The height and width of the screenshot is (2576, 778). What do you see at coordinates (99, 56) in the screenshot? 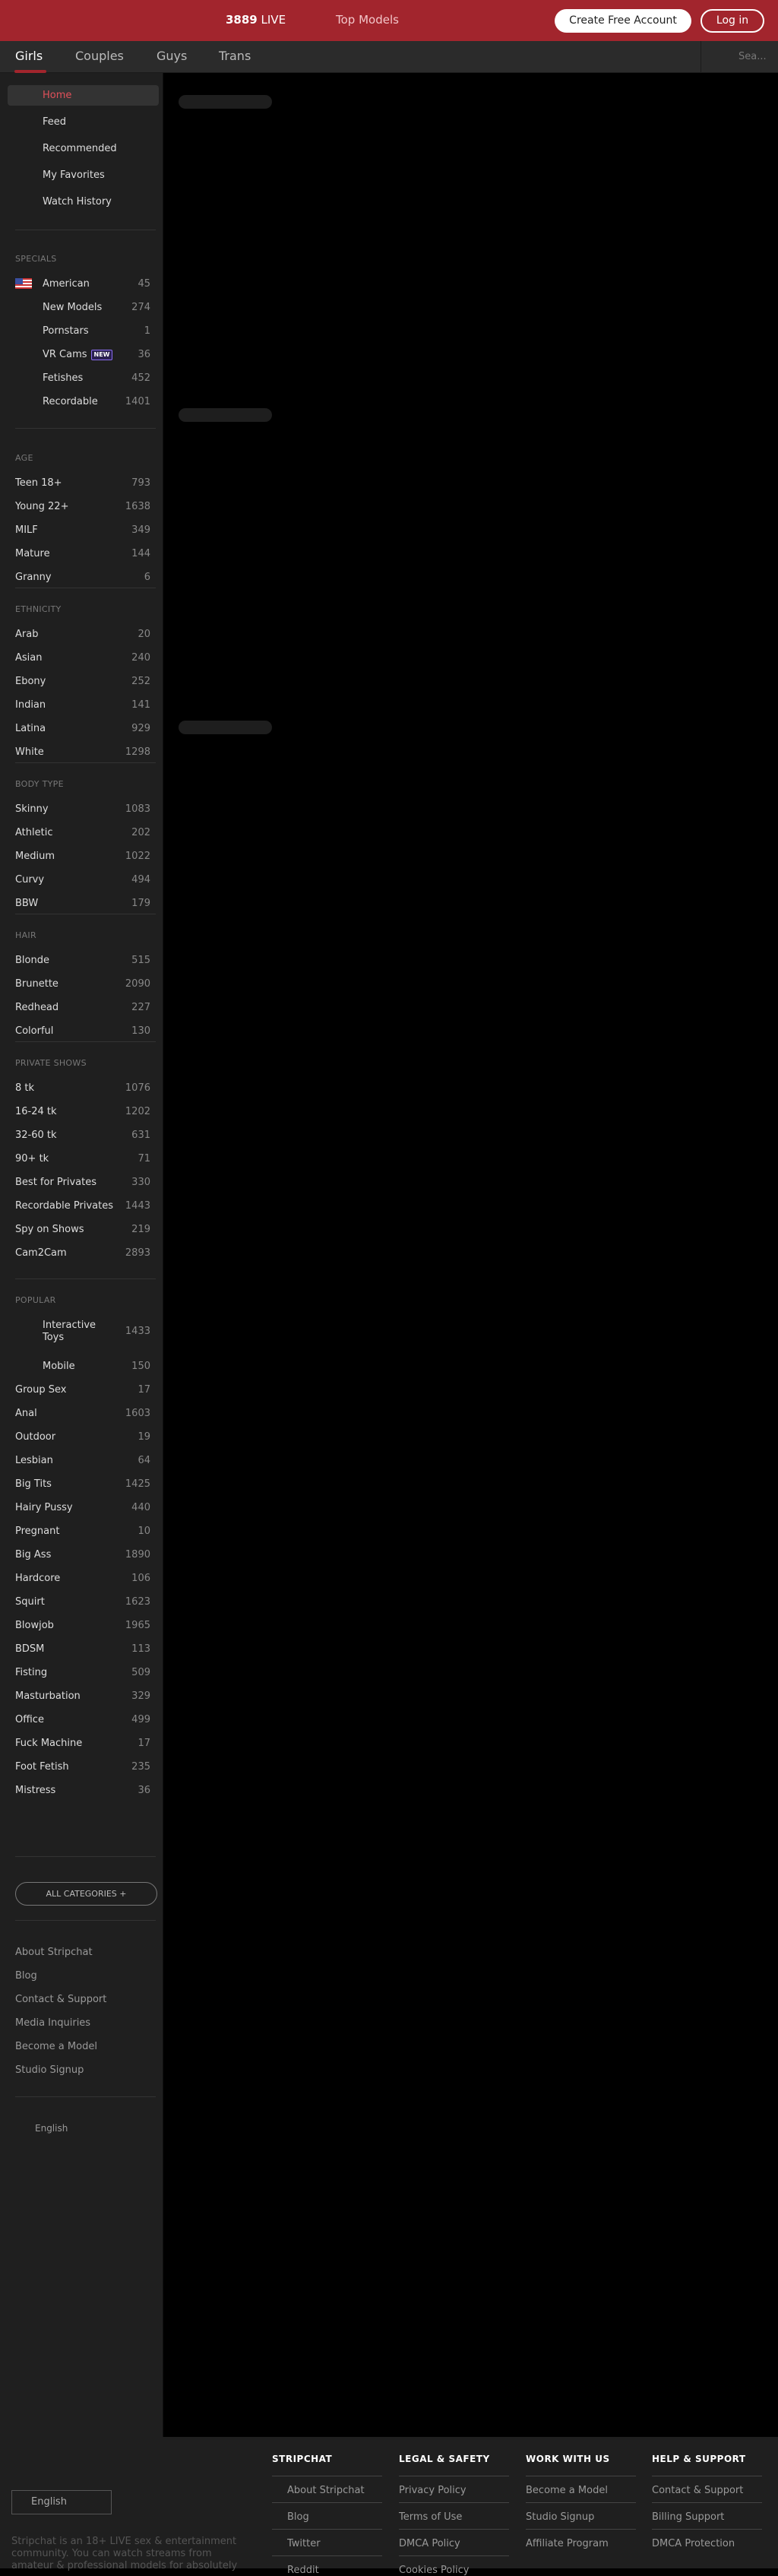
I see `tab-couples: Couples` at bounding box center [99, 56].